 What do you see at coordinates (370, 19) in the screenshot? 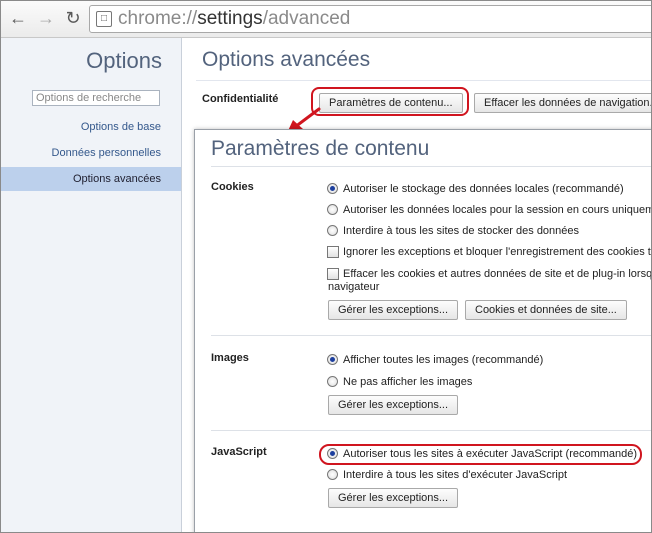
I see `address-bar: □ chrome://settings/advanced` at bounding box center [370, 19].